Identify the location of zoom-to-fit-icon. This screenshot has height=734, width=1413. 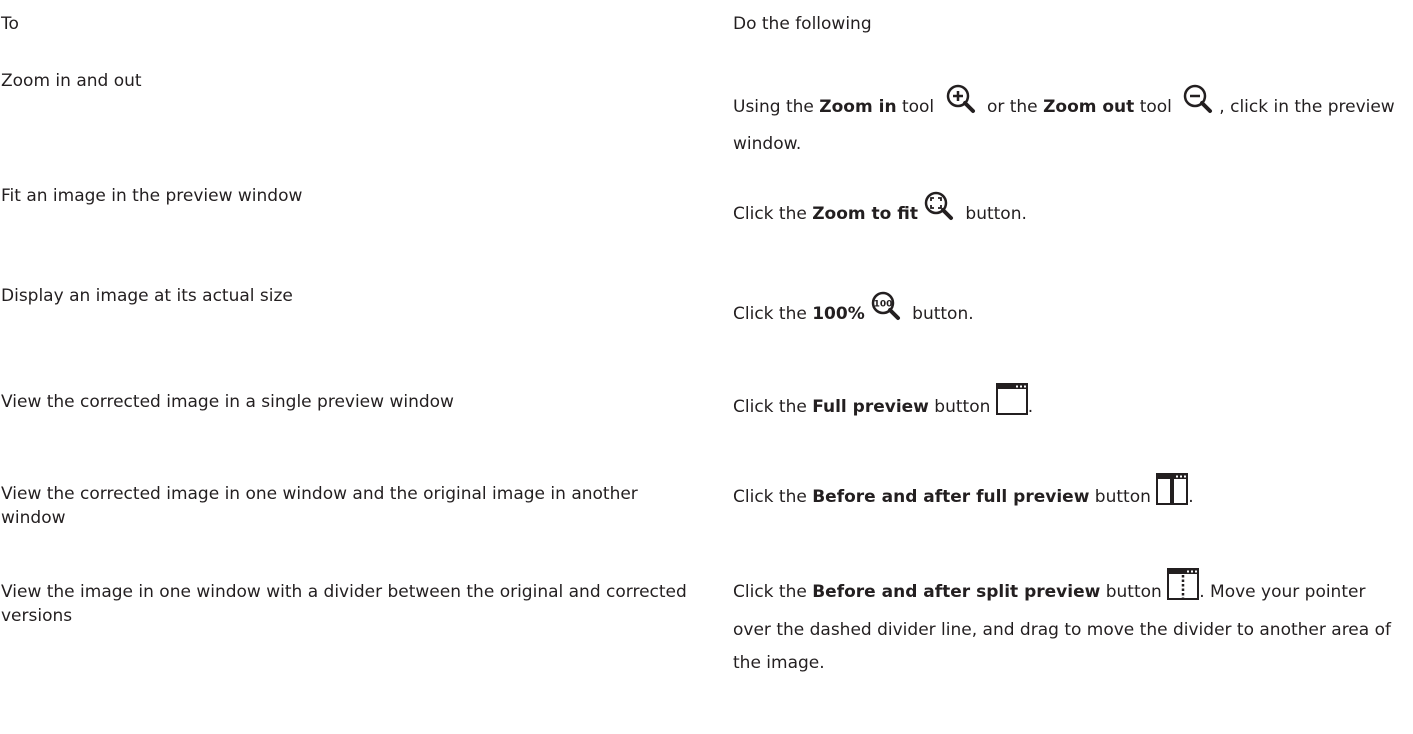
(939, 212).